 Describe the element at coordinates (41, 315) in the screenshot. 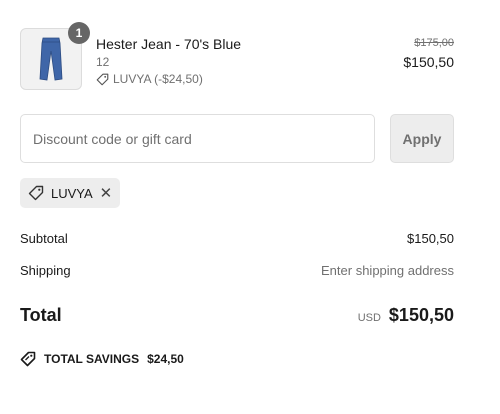

I see `total-label: Total` at that location.